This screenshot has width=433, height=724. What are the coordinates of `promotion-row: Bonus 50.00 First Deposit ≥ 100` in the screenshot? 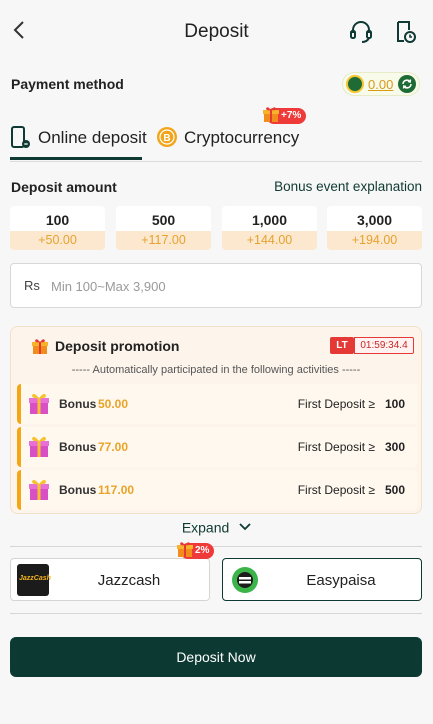 It's located at (217, 404).